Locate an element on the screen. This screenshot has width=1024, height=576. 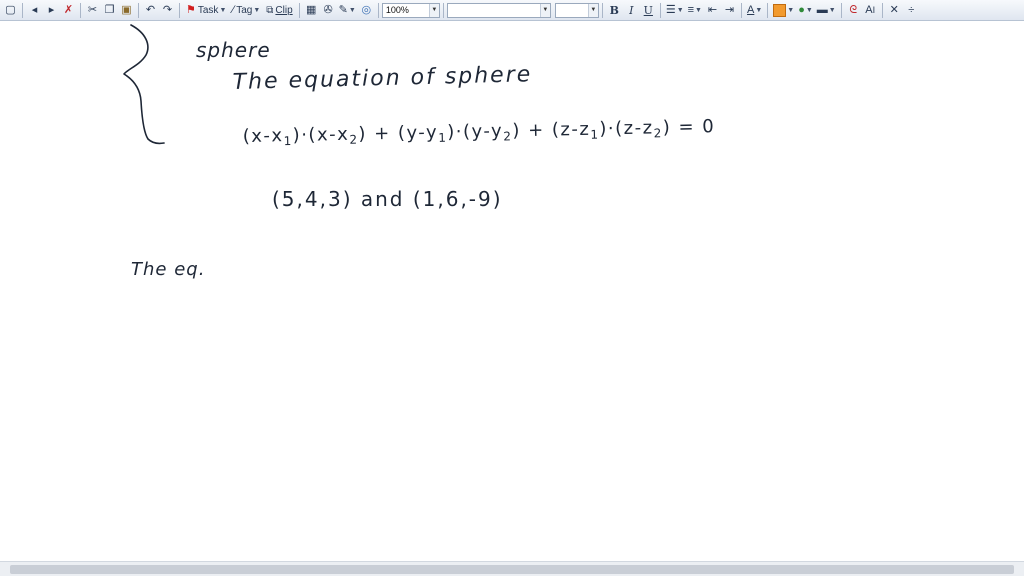
cut-icon: ✂ is located at coordinates (92, 10).